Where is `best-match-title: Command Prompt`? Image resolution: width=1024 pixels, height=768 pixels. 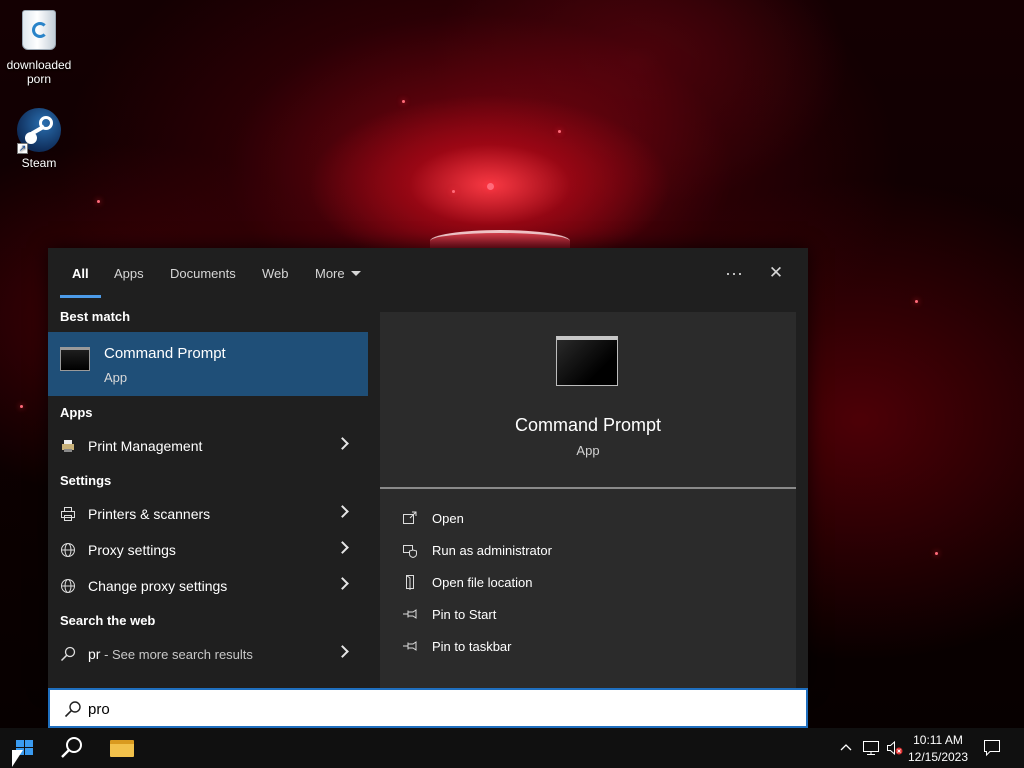
best-match-title: Command Prompt is located at coordinates (165, 353).